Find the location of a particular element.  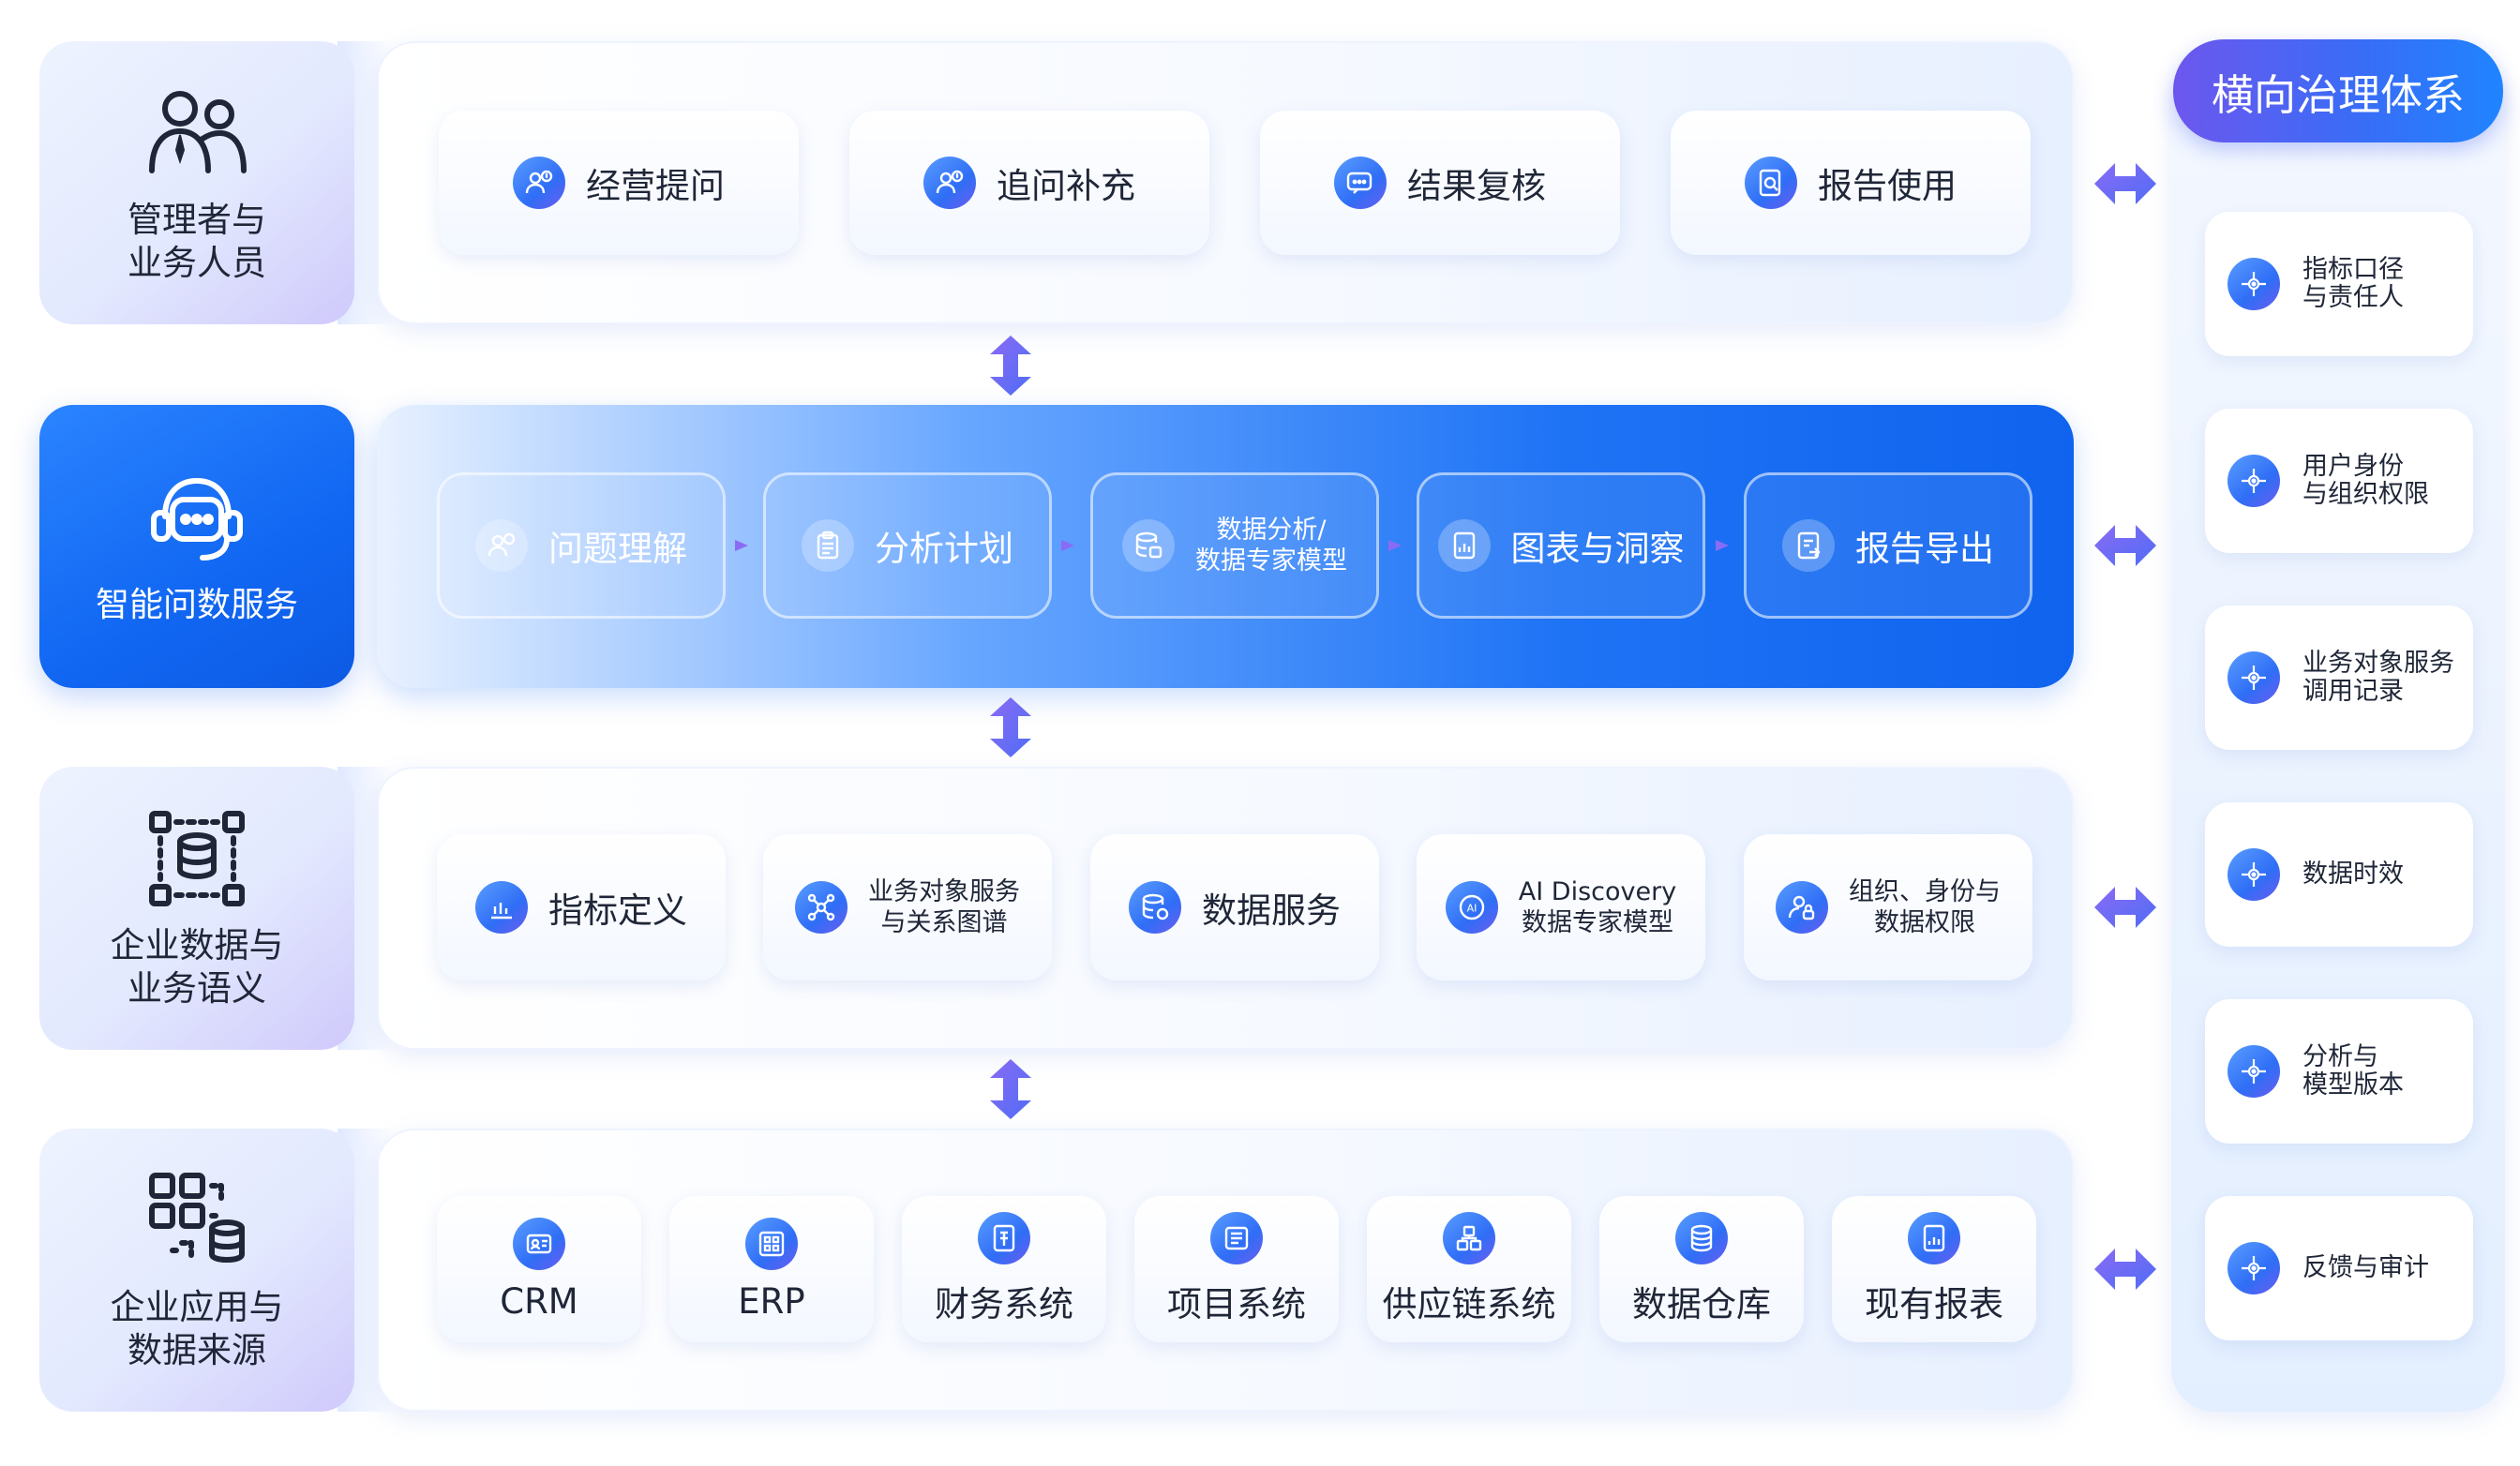

step-report-export: 报告导出 is located at coordinates (1888, 545).